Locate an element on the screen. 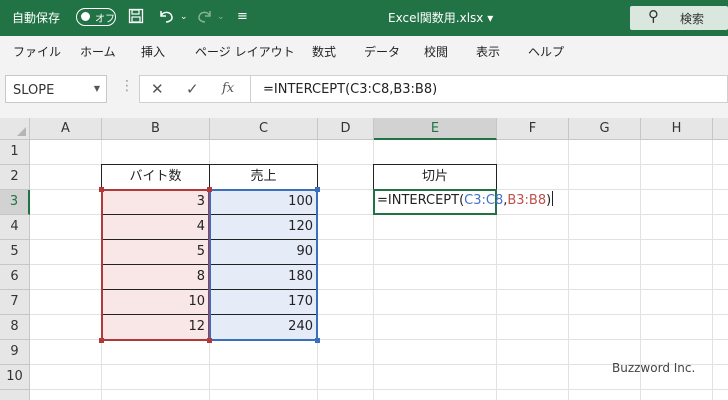  row-header-partial is located at coordinates (15, 395).